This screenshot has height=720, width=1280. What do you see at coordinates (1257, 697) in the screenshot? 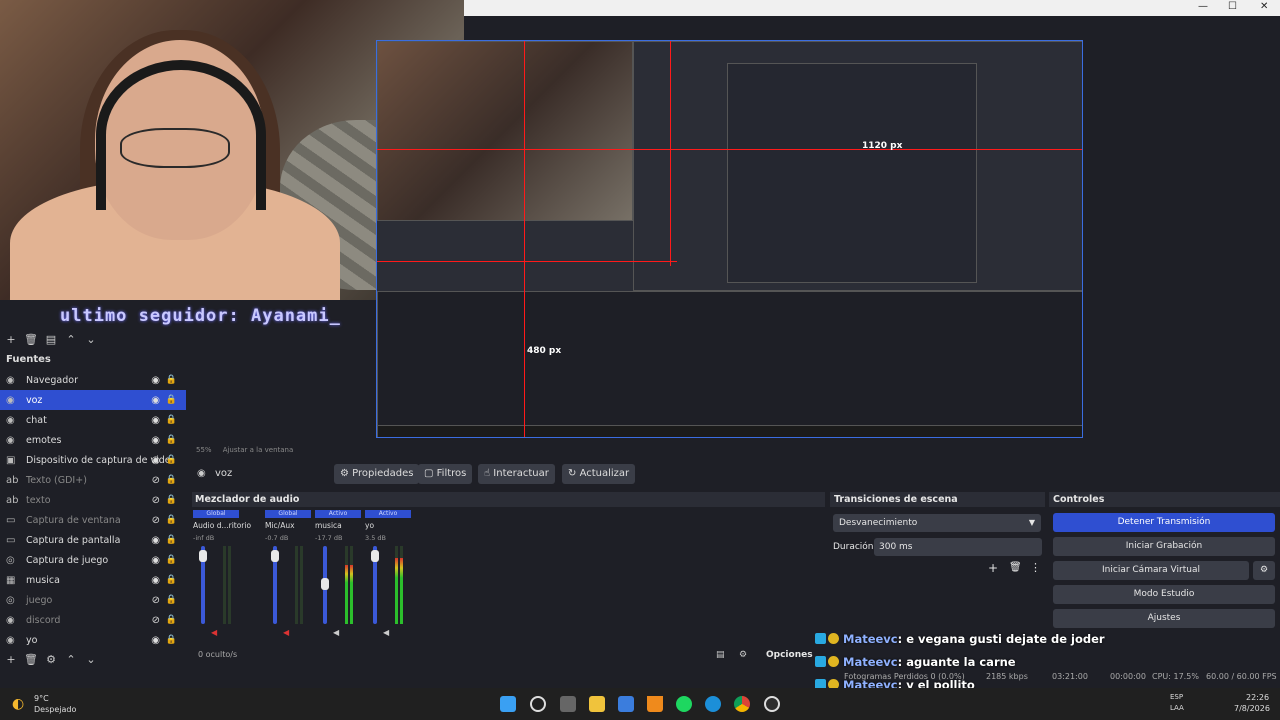
I see `clock-time: 22:26` at bounding box center [1257, 697].